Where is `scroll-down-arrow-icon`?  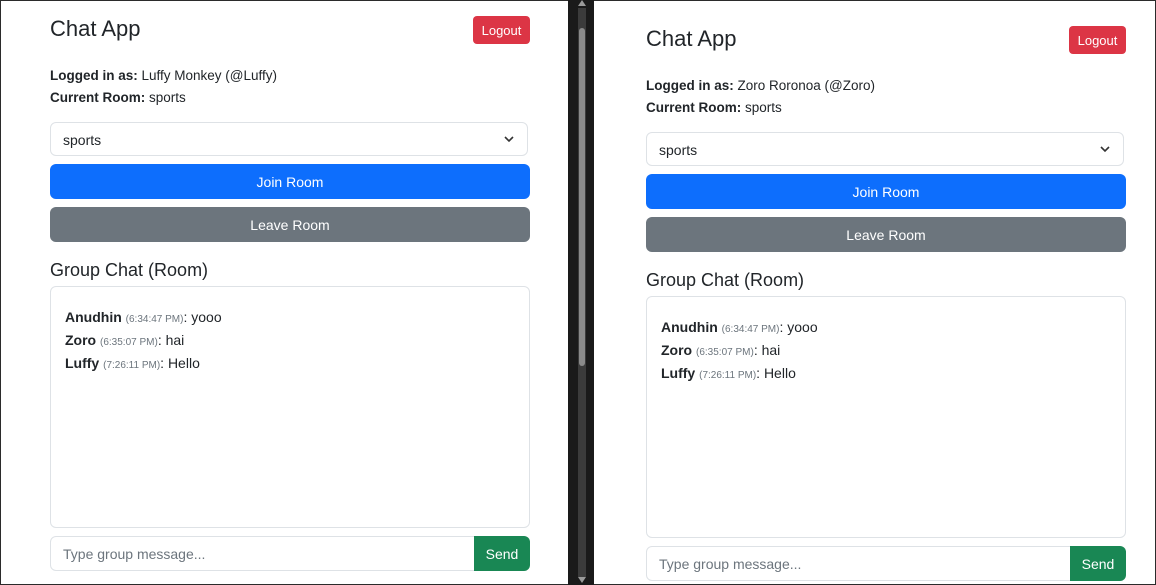 scroll-down-arrow-icon is located at coordinates (582, 580).